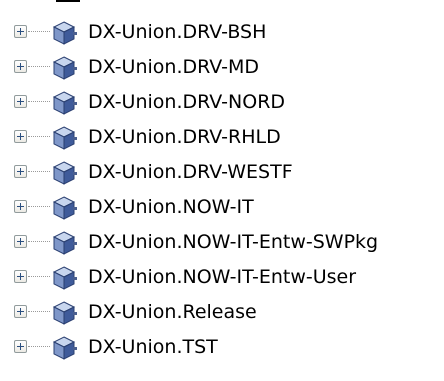 This screenshot has width=444, height=381. Describe the element at coordinates (186, 102) in the screenshot. I see `tree-node-label: DX-Union.DRV-NORD` at that location.